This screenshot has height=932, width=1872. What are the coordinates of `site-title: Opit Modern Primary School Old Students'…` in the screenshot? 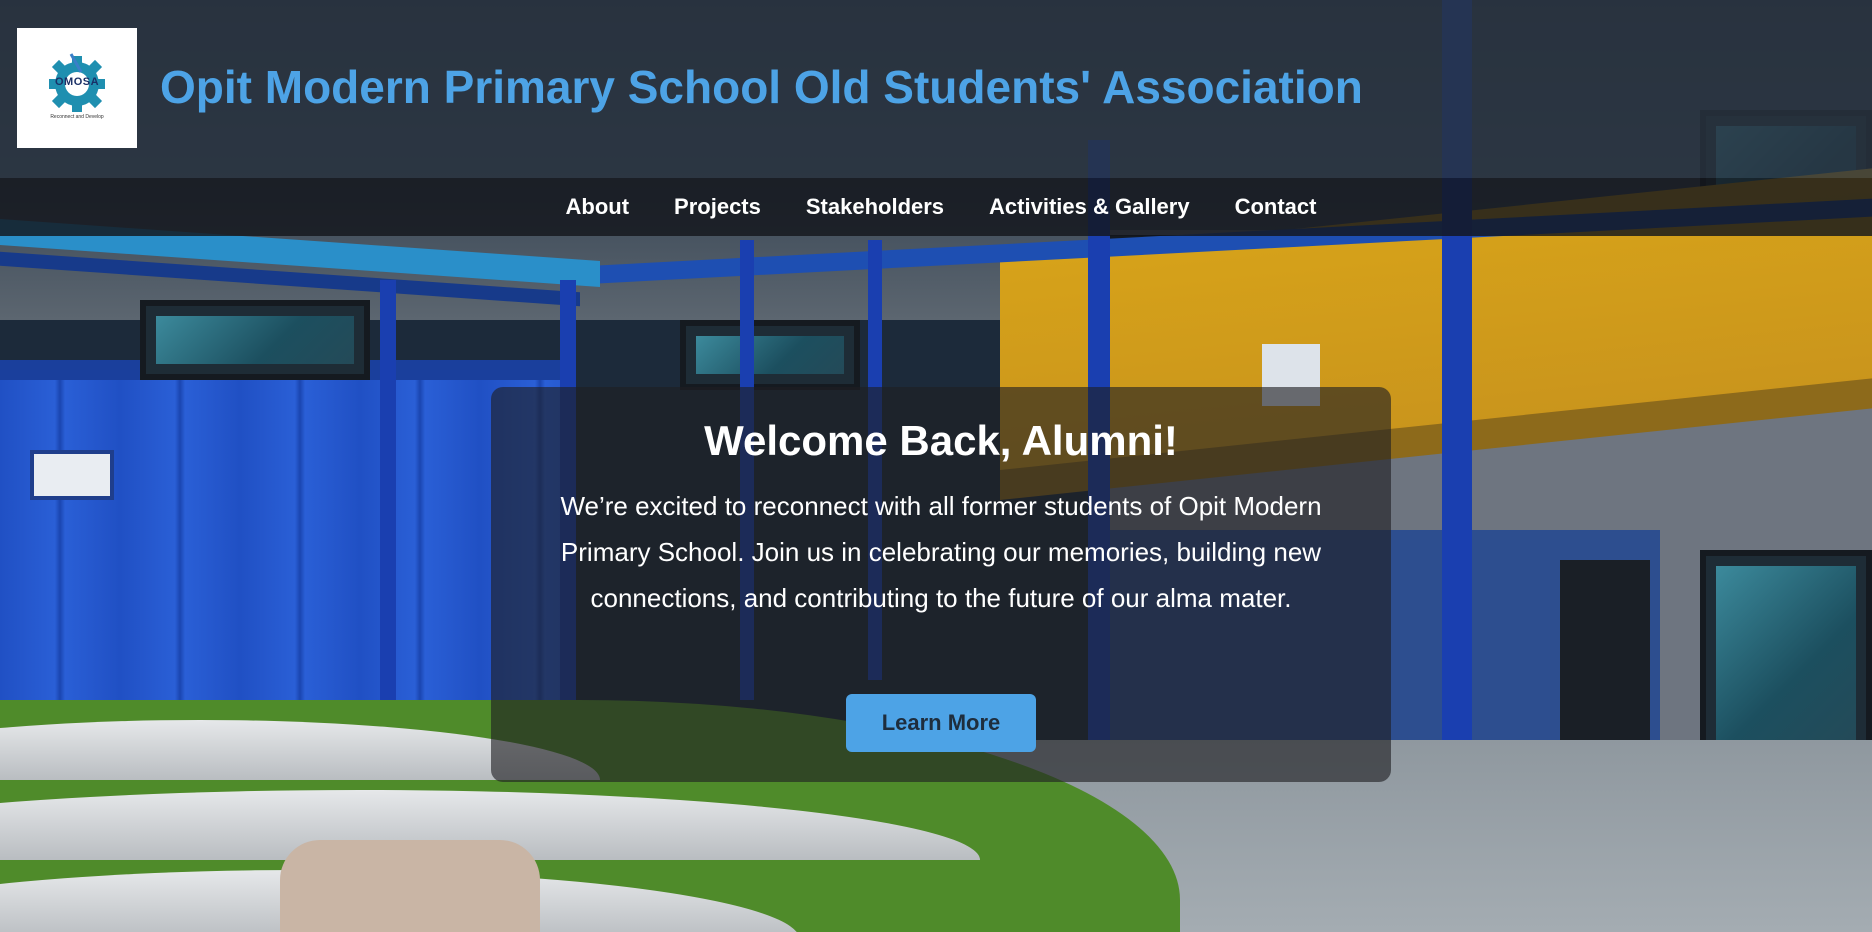 It's located at (761, 87).